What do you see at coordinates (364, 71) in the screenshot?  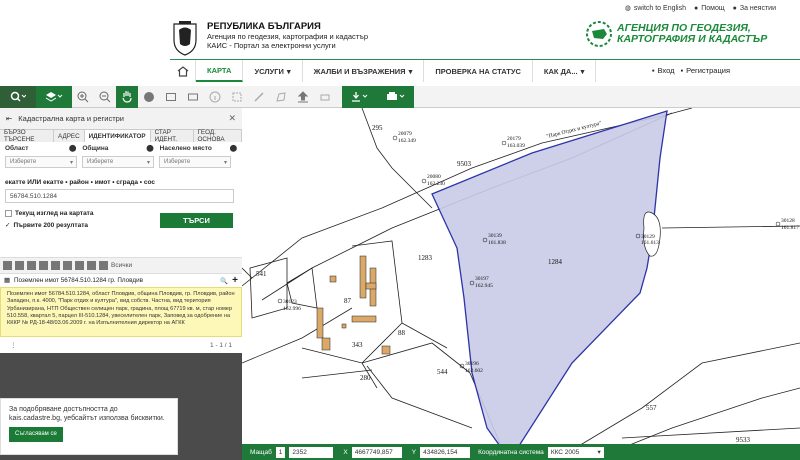 I see `nav-complaints: ЖАЛБИ И ВЪЗРАЖЕНИЯ ▾` at bounding box center [364, 71].